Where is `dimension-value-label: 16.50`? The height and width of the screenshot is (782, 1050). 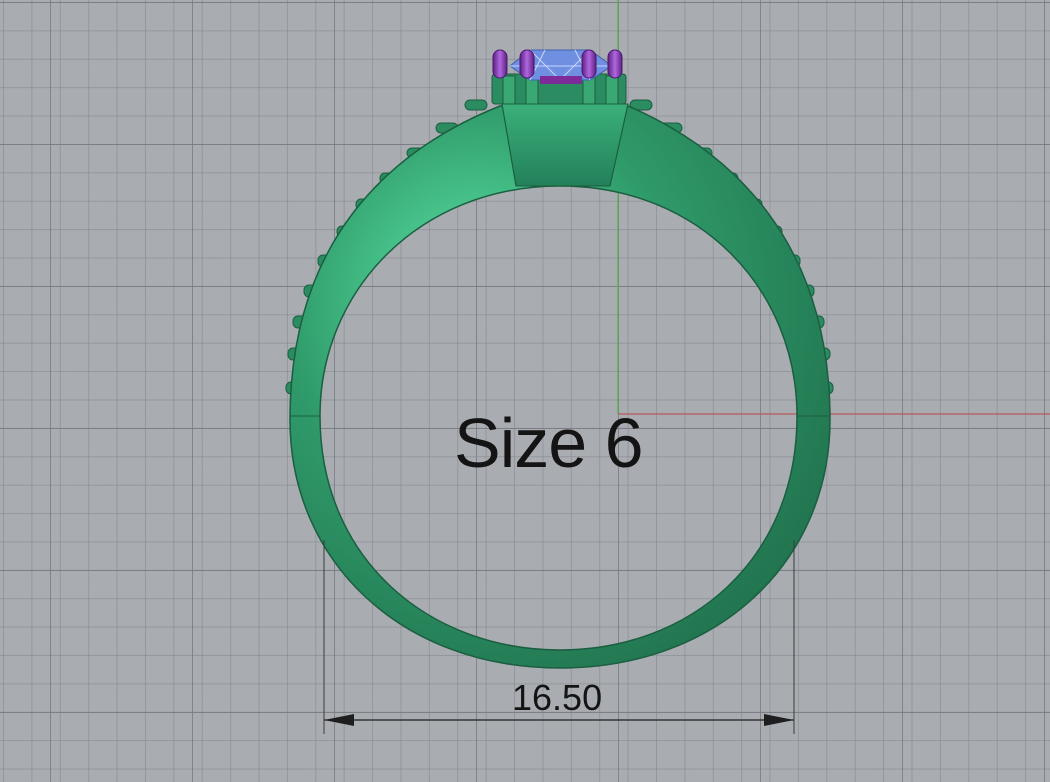
dimension-value-label: 16.50 is located at coordinates (557, 698).